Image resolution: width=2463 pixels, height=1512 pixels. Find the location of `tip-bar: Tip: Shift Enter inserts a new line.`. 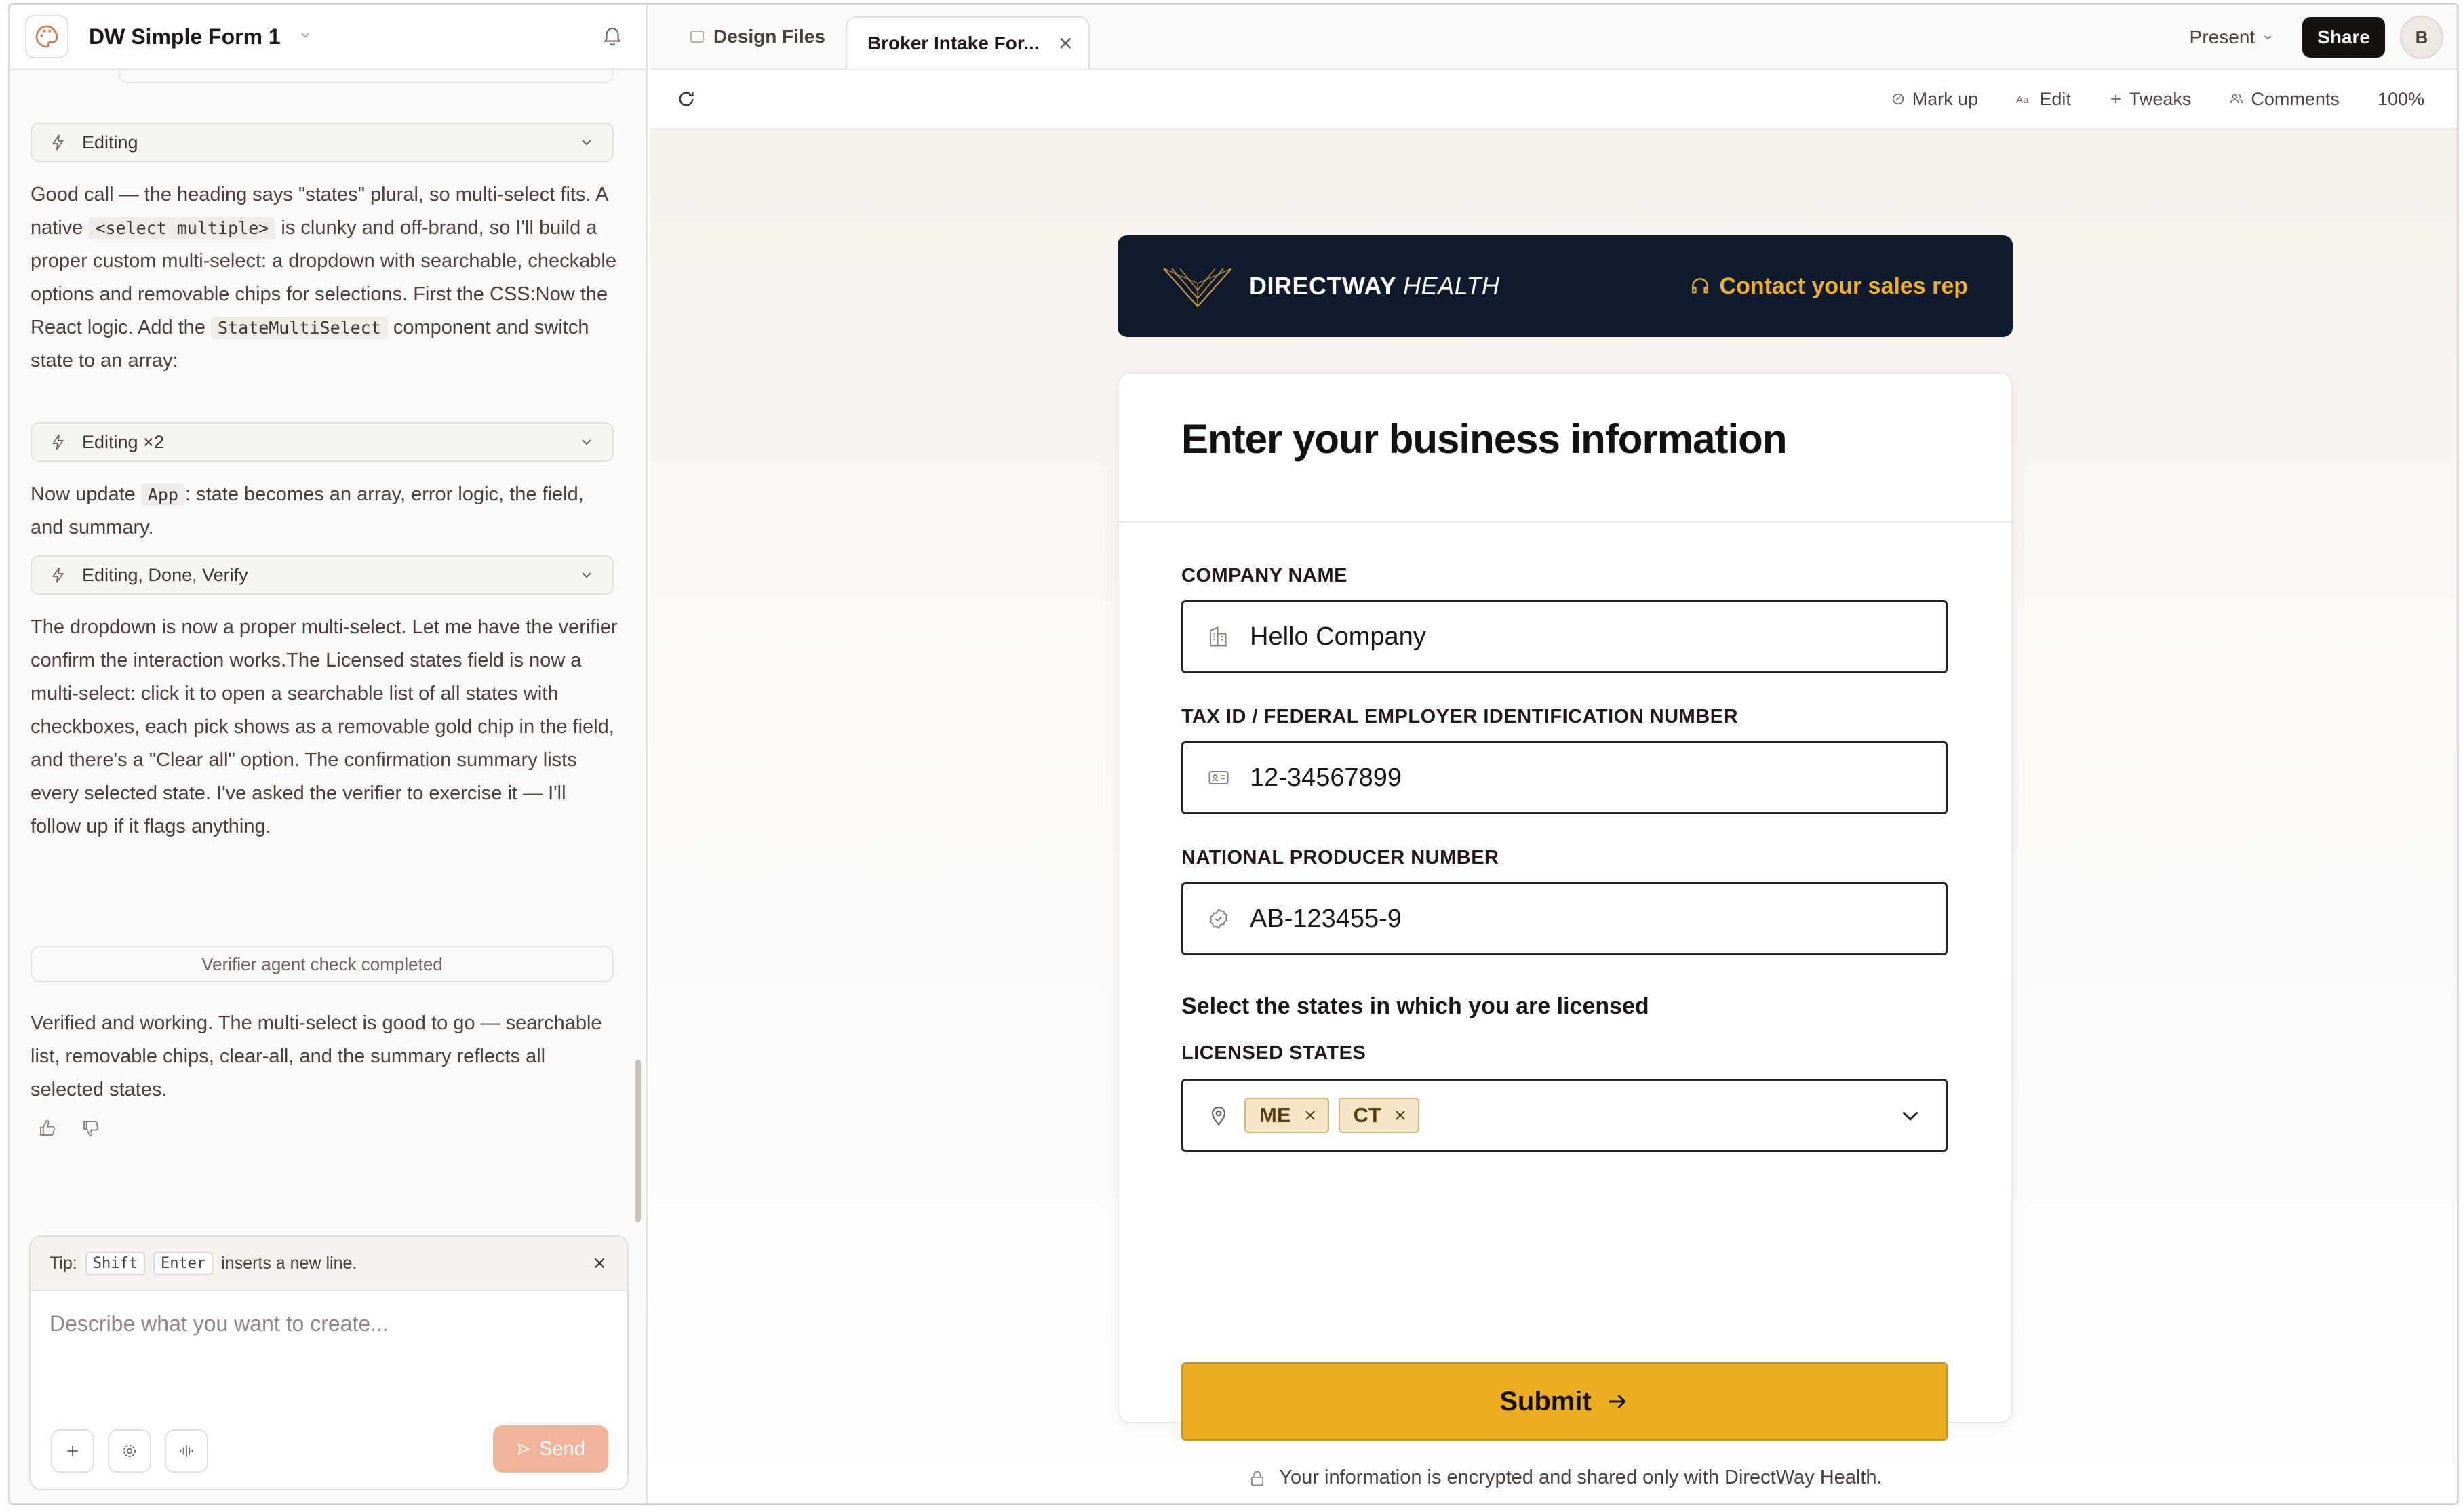

tip-bar: Tip: Shift Enter inserts a new line. is located at coordinates (329, 1264).